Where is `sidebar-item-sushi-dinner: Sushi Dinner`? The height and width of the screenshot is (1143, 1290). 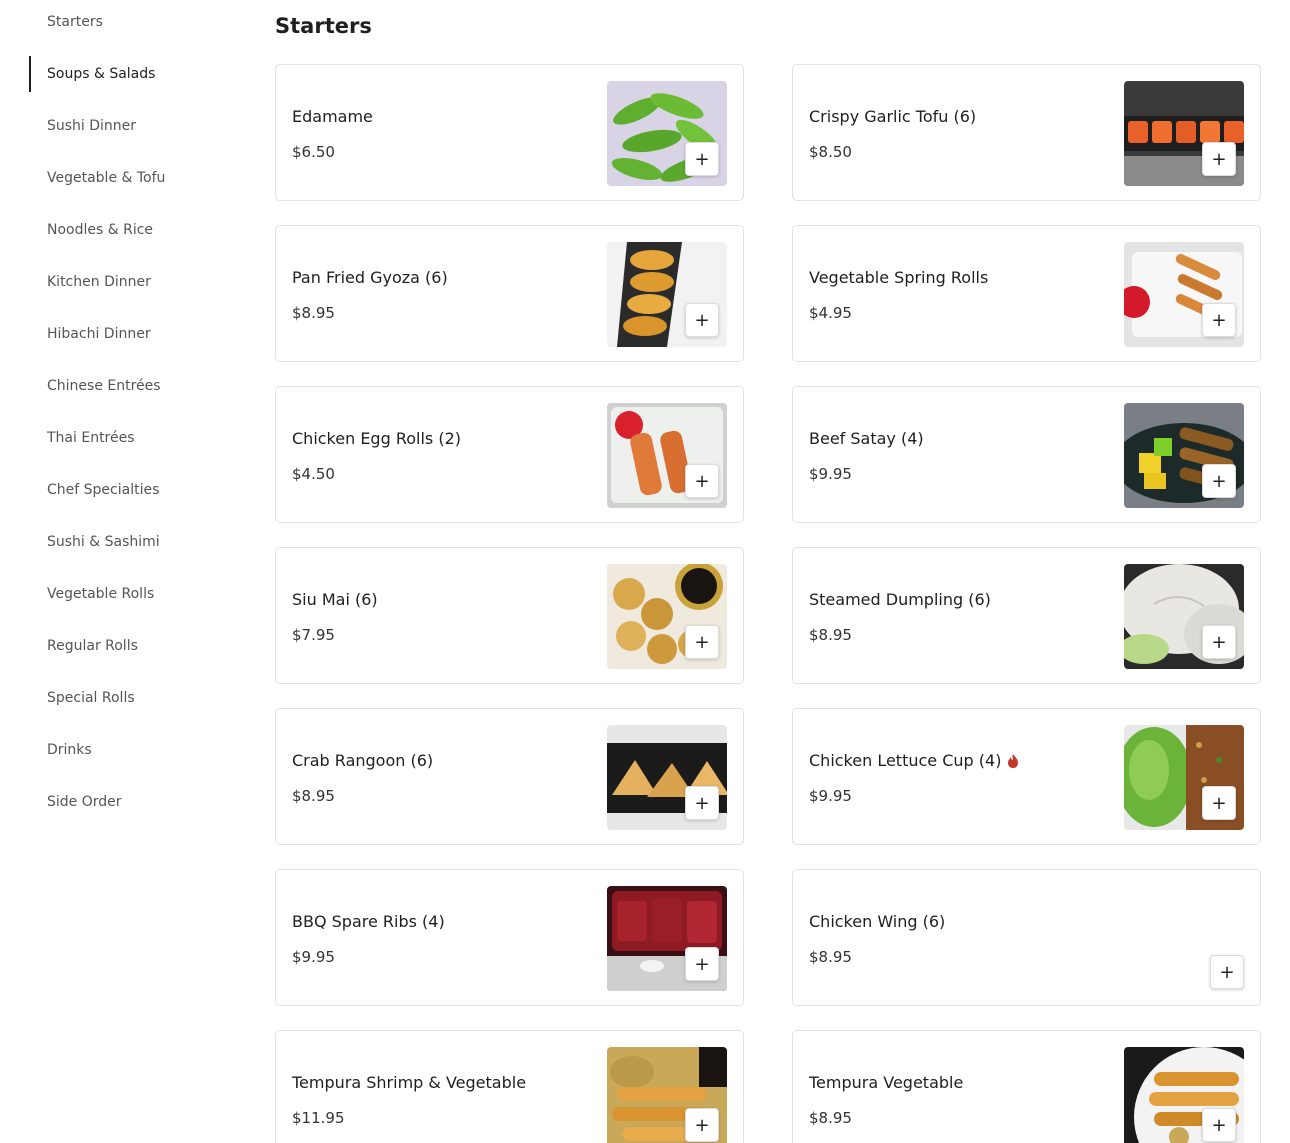 sidebar-item-sushi-dinner: Sushi Dinner is located at coordinates (129, 126).